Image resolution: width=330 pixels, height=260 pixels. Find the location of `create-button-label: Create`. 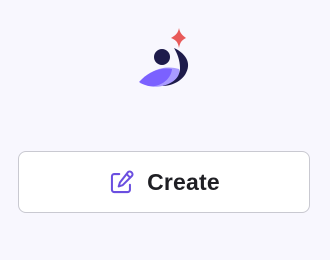

create-button-label: Create is located at coordinates (183, 181).